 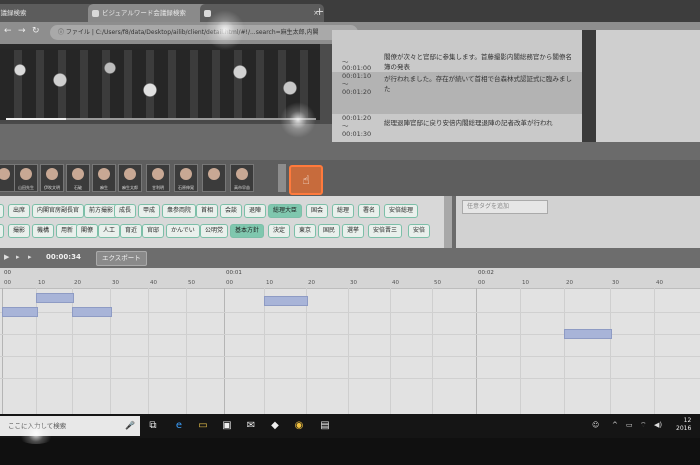 I want to click on store-icon: ▣, so click(x=227, y=426).